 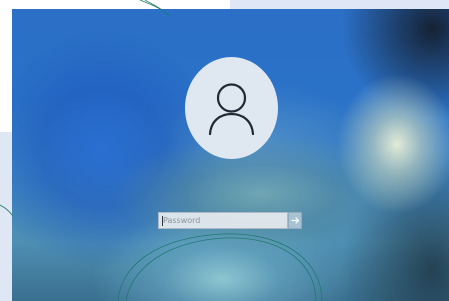 What do you see at coordinates (6, 216) in the screenshot?
I see `desk-surface-left` at bounding box center [6, 216].